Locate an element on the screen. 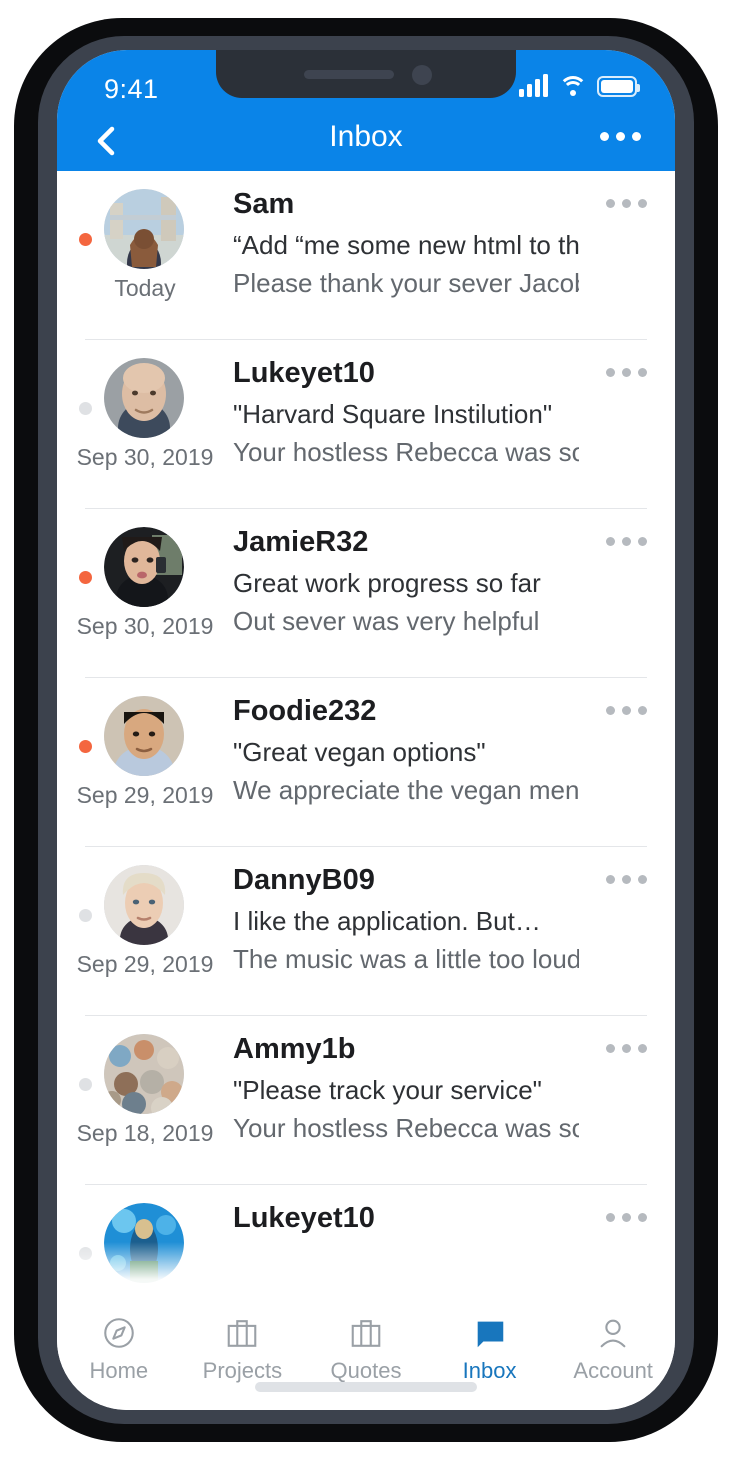 The height and width of the screenshot is (1460, 732). sender-name: Foodie232 is located at coordinates (305, 711).